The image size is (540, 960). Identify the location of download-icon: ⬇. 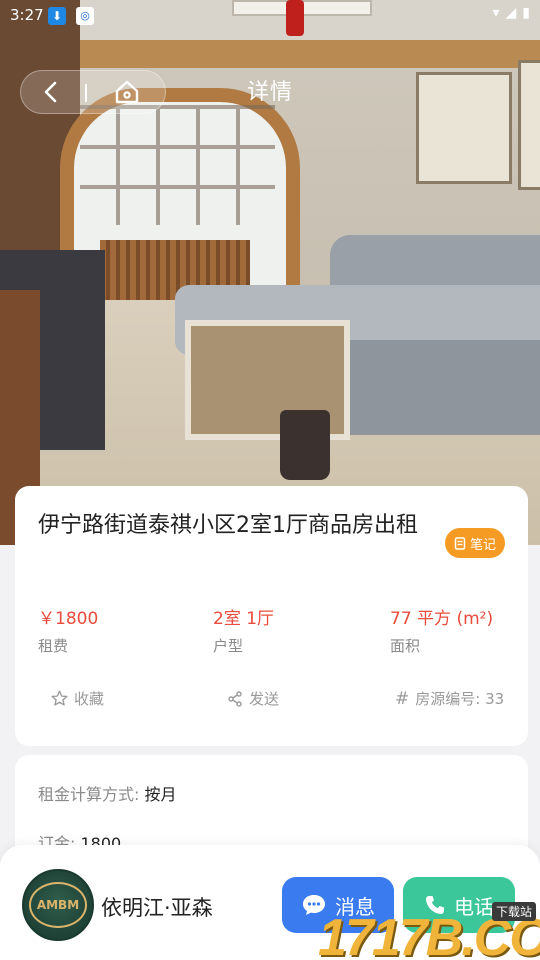
(57, 16).